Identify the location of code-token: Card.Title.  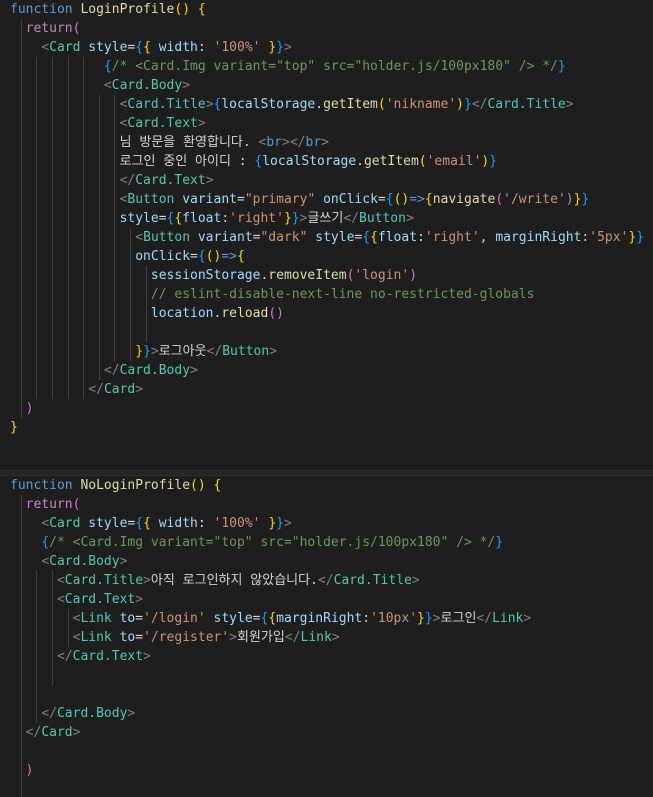
(104, 580).